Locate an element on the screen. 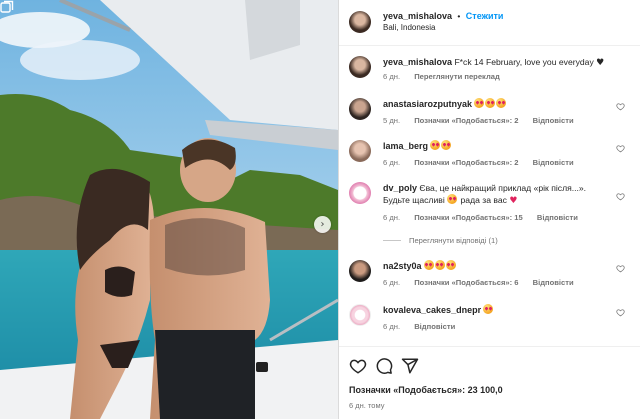  caption-age: 6 дн. is located at coordinates (392, 76).